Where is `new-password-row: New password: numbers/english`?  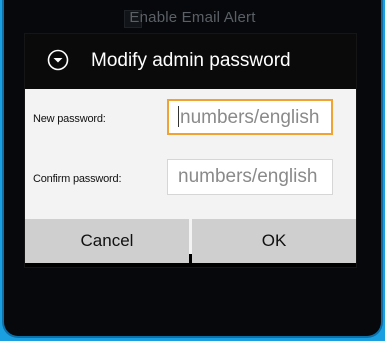
new-password-row: New password: numbers/english is located at coordinates (190, 121).